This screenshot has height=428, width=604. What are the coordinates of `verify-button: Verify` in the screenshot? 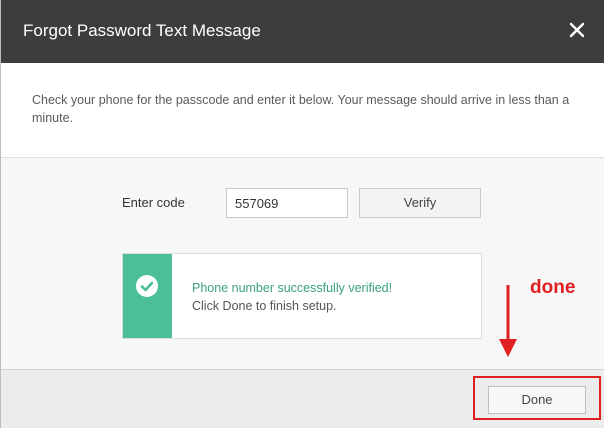 It's located at (420, 203).